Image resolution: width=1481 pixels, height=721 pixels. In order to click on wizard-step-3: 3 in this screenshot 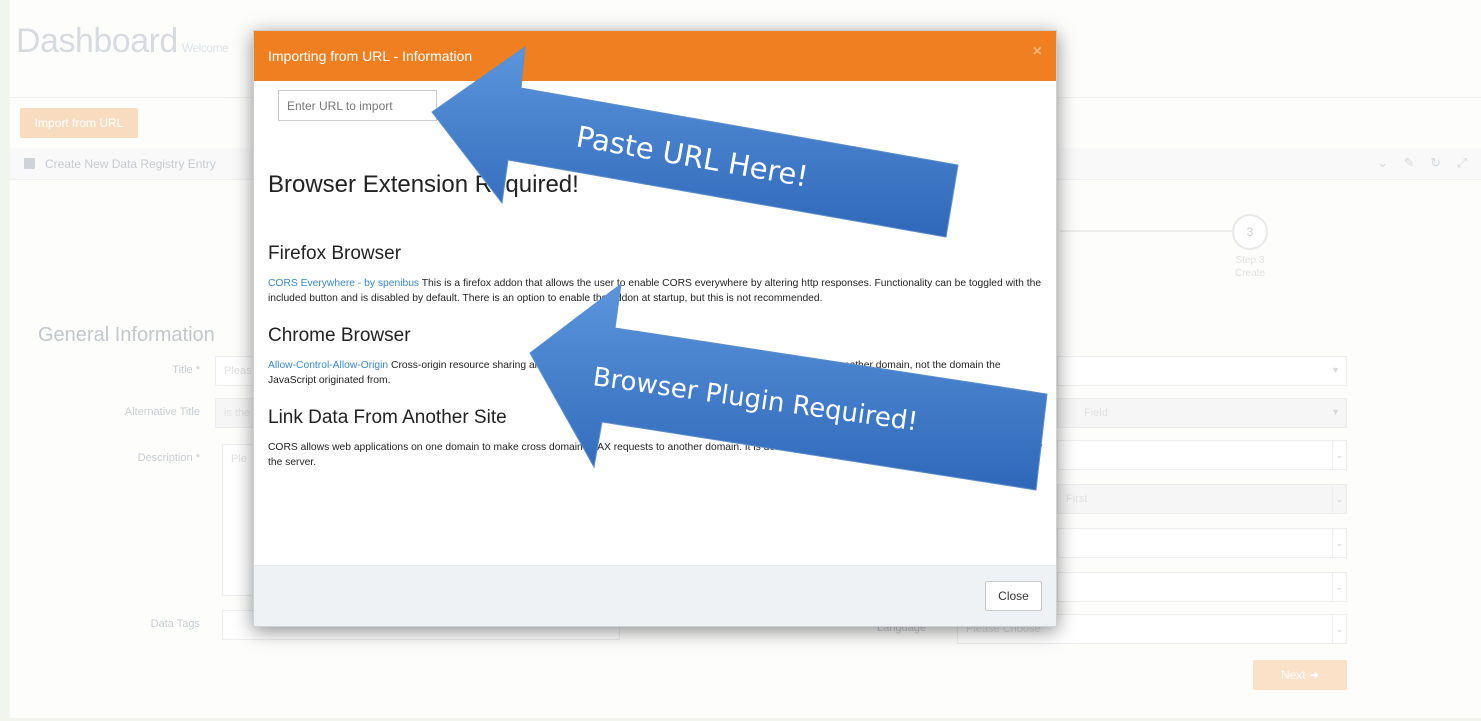, I will do `click(1250, 232)`.